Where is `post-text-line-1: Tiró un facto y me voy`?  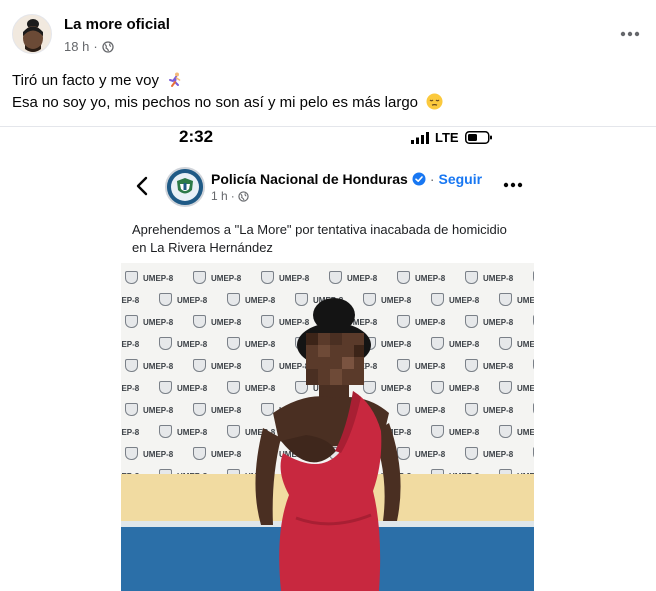 post-text-line-1: Tiró un facto y me voy is located at coordinates (227, 81).